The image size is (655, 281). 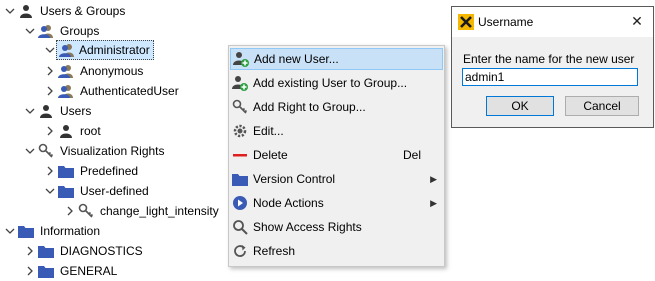 I want to click on app-logo-icon, so click(x=466, y=22).